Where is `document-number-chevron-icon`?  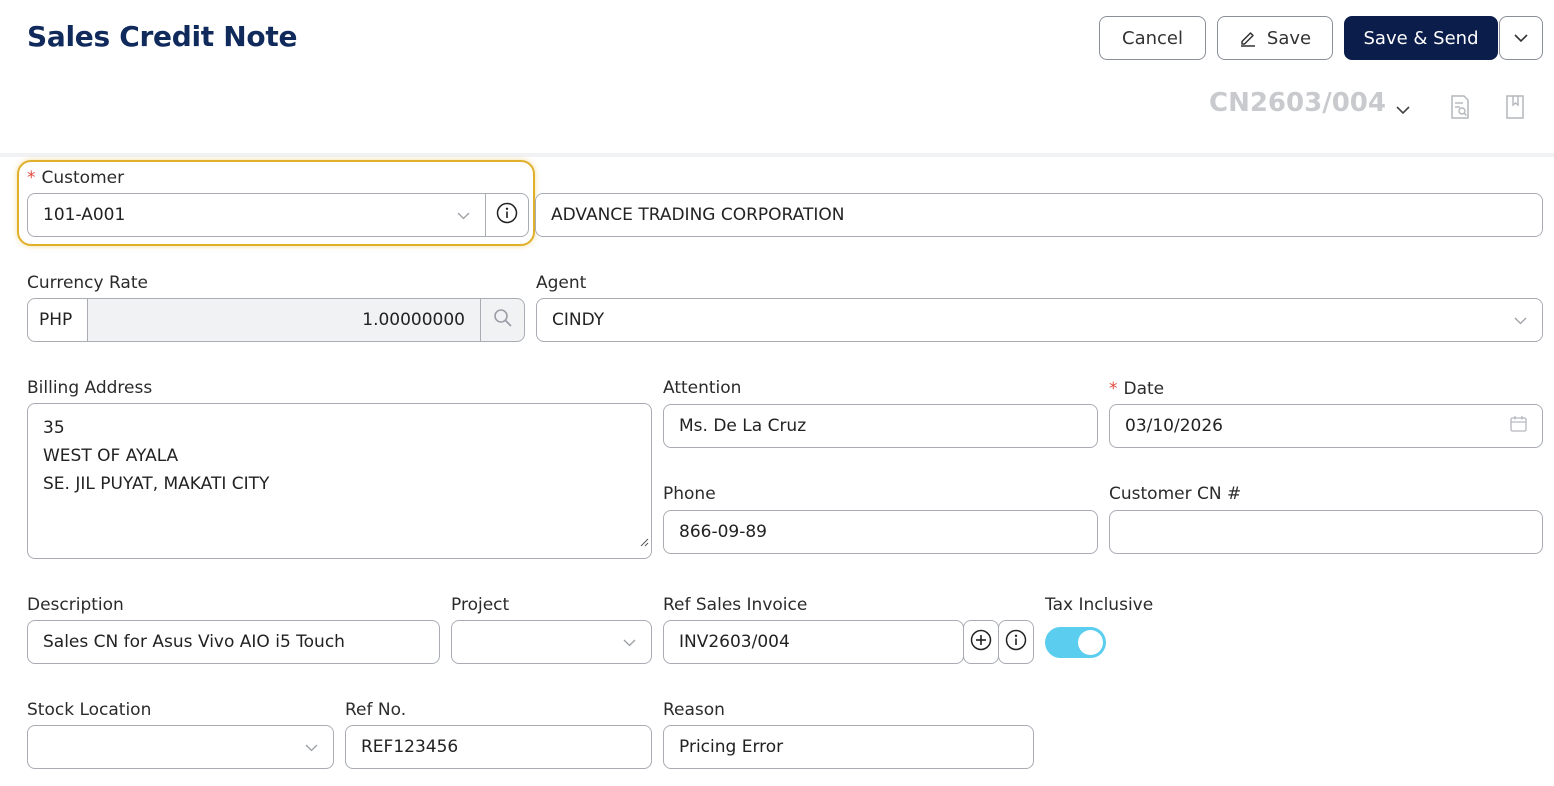 document-number-chevron-icon is located at coordinates (1403, 109).